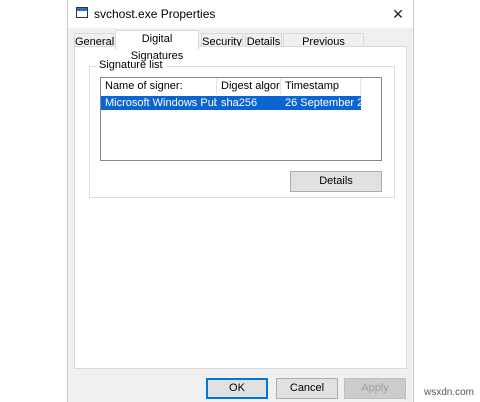 The width and height of the screenshot is (480, 402). I want to click on window-icon, so click(82, 12).